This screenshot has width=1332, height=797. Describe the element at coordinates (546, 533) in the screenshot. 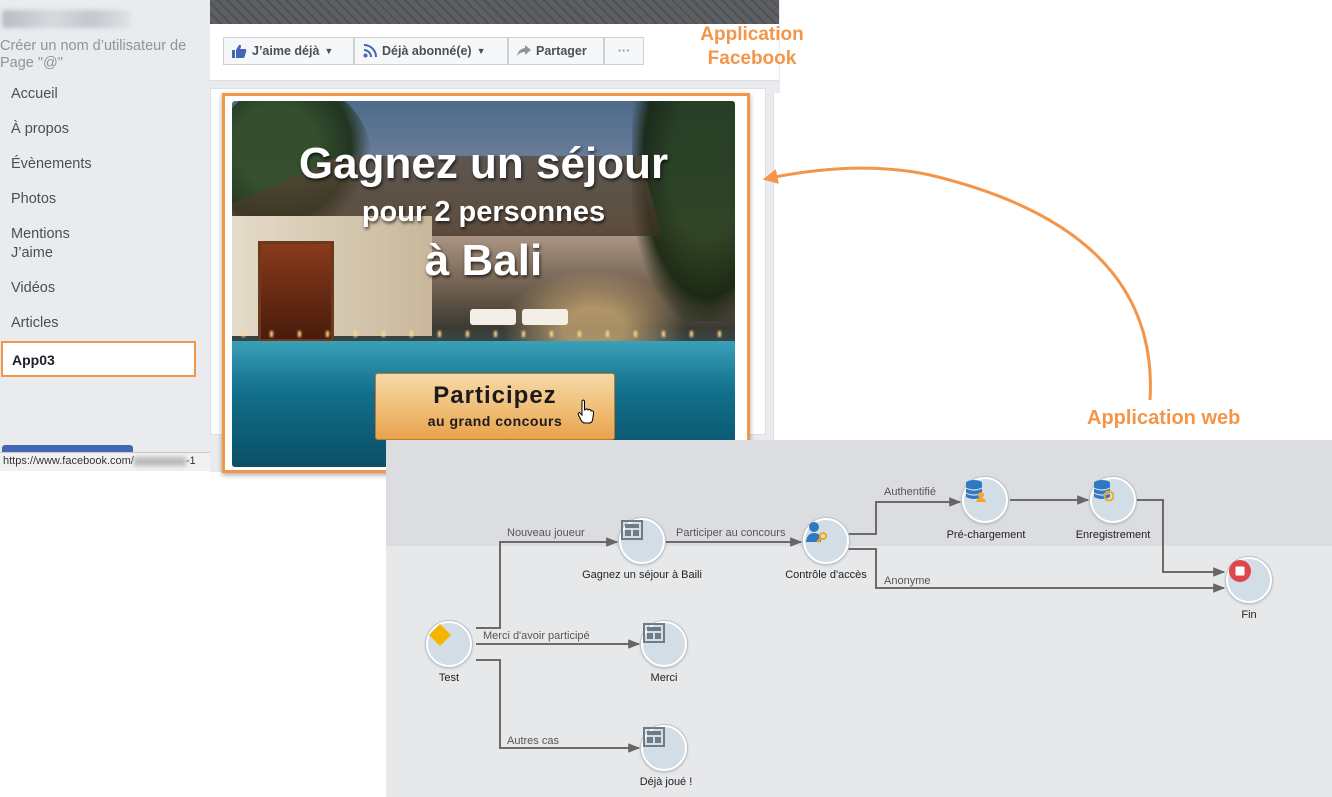

I see `edge-label-nouveau-joueur: Nouveau joueur` at that location.